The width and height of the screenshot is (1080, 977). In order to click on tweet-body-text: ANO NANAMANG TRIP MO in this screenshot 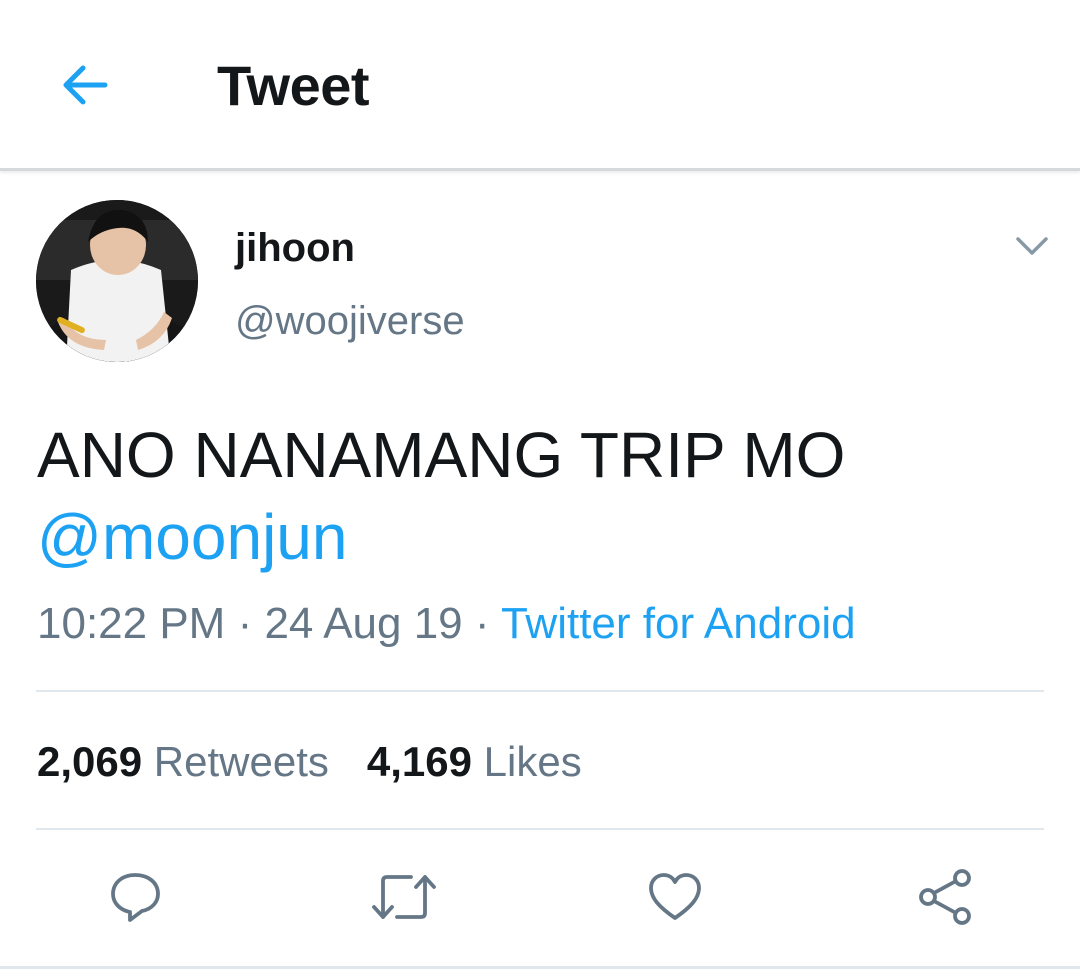, I will do `click(441, 455)`.